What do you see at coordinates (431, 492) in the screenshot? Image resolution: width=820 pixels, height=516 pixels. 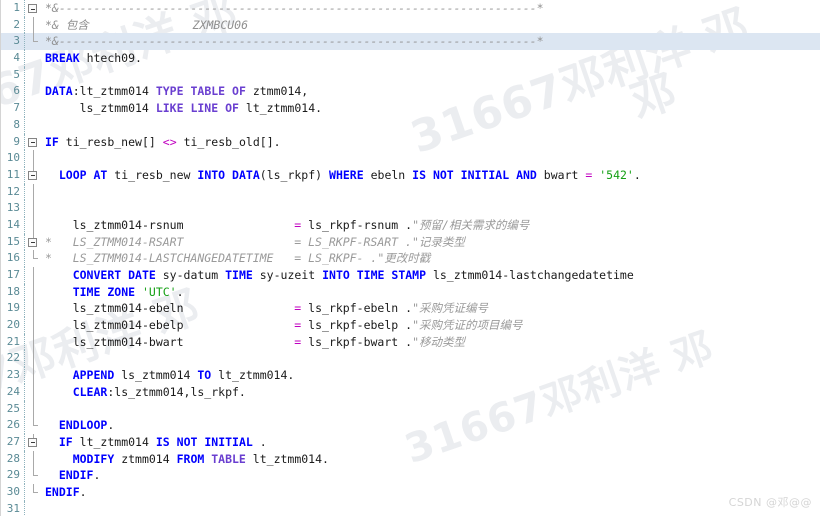 I see `code-text: ENDIF.` at bounding box center [431, 492].